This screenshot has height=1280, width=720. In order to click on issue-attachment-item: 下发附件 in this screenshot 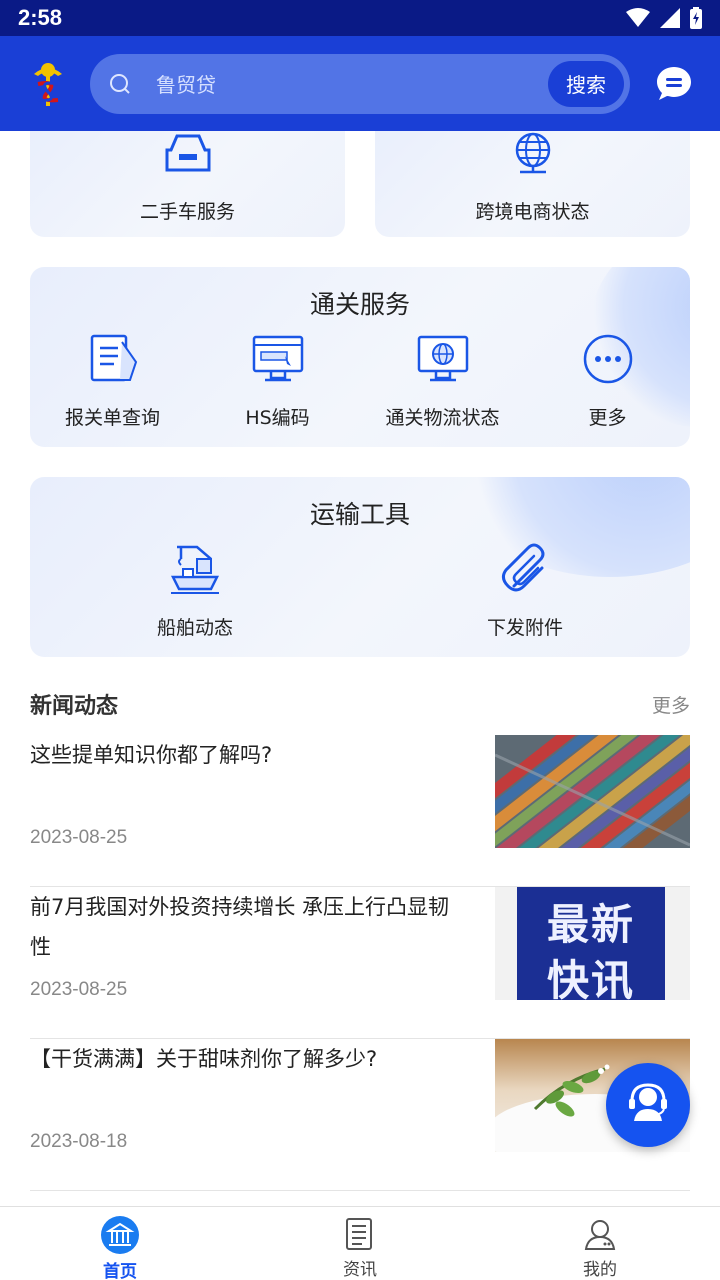, I will do `click(525, 589)`.